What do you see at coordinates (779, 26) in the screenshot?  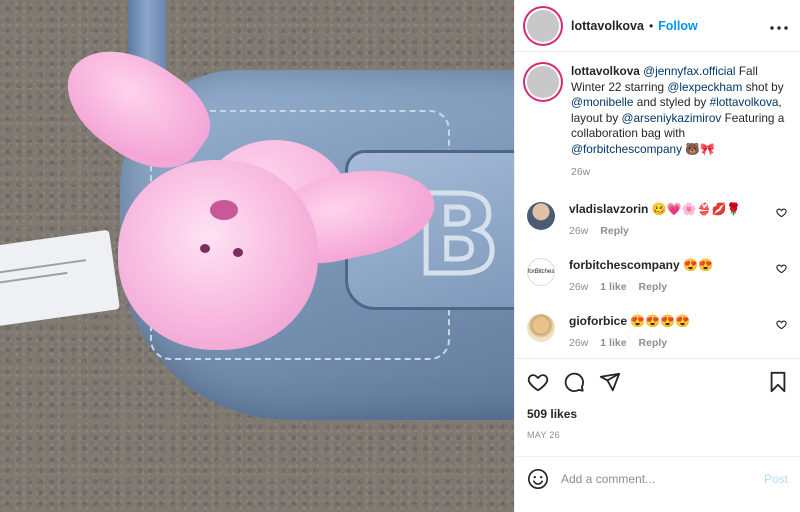 I see `more-options-icon` at bounding box center [779, 26].